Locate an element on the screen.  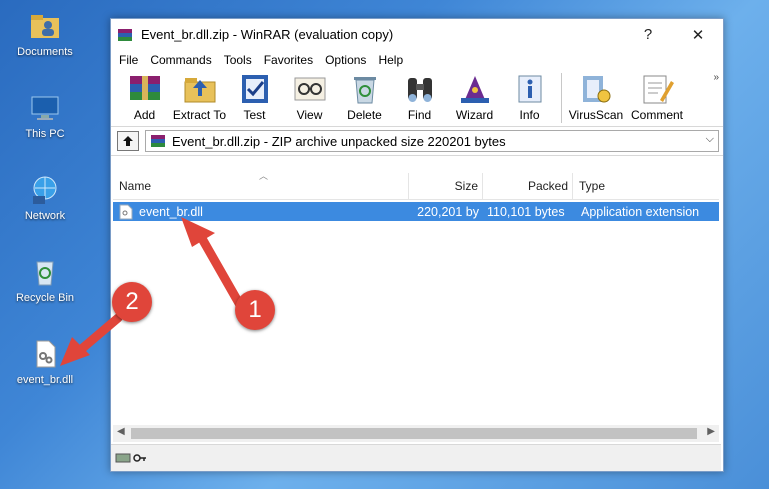
step-badge-1: 1 is located at coordinates (255, 310).